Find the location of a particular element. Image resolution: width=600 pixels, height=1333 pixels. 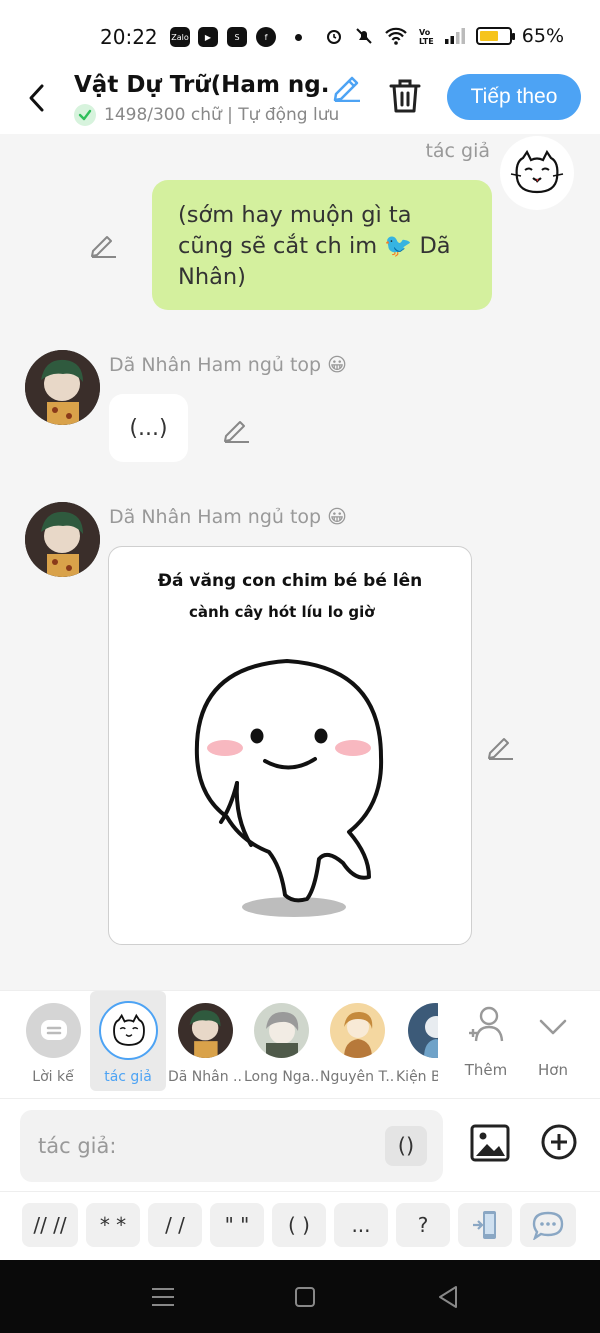

recent-apps-button is located at coordinates (163, 1297).